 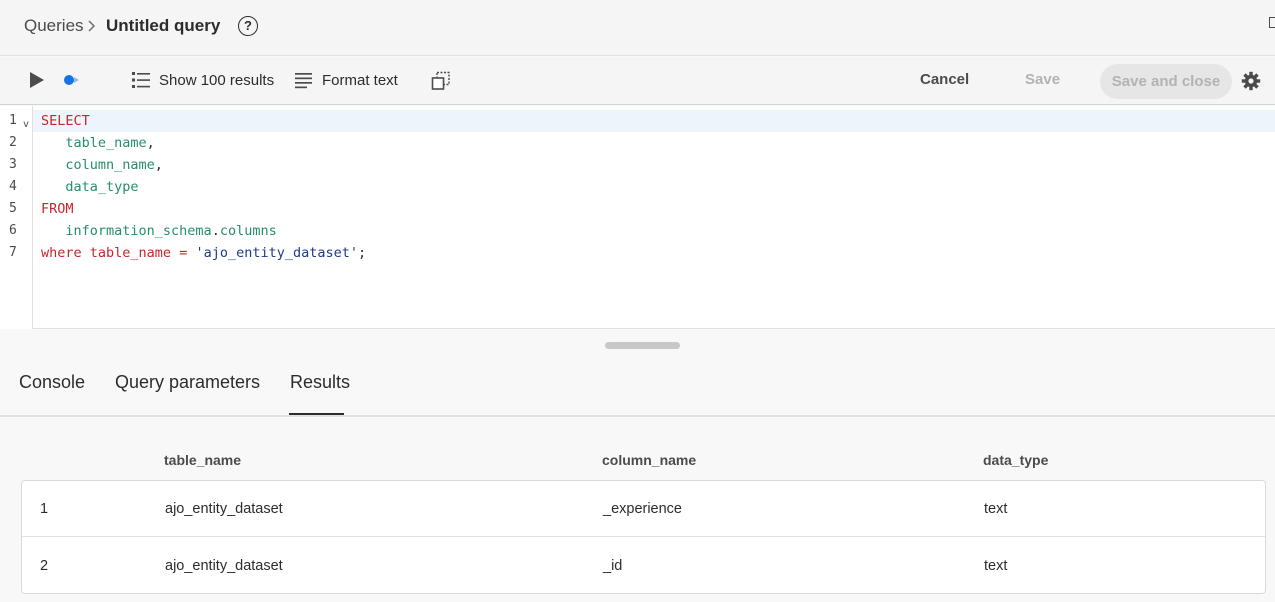 What do you see at coordinates (183, 253) in the screenshot?
I see `sql-operator: =` at bounding box center [183, 253].